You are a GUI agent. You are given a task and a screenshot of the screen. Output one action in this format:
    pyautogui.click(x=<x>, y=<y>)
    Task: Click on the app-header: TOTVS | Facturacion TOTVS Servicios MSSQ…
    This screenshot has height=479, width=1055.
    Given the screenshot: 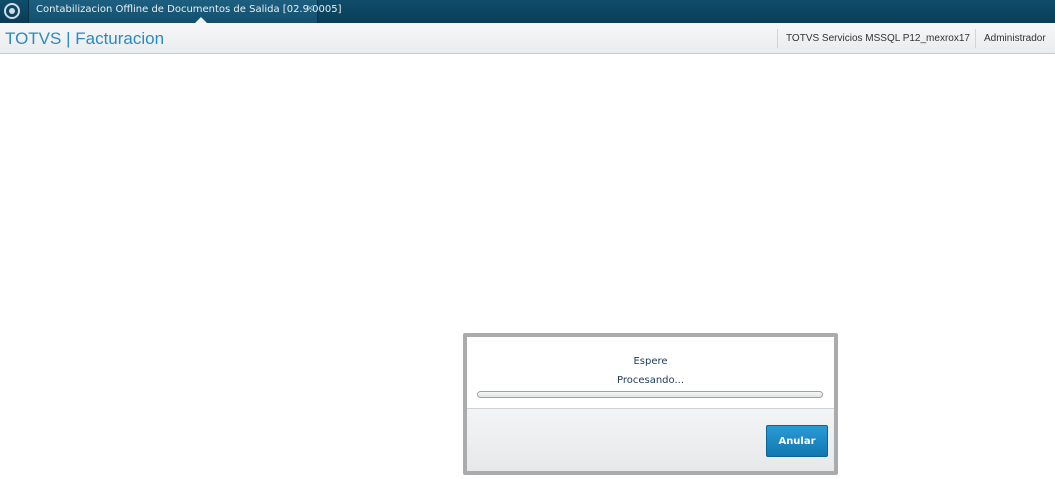 What is the action you would take?
    pyautogui.click(x=527, y=38)
    